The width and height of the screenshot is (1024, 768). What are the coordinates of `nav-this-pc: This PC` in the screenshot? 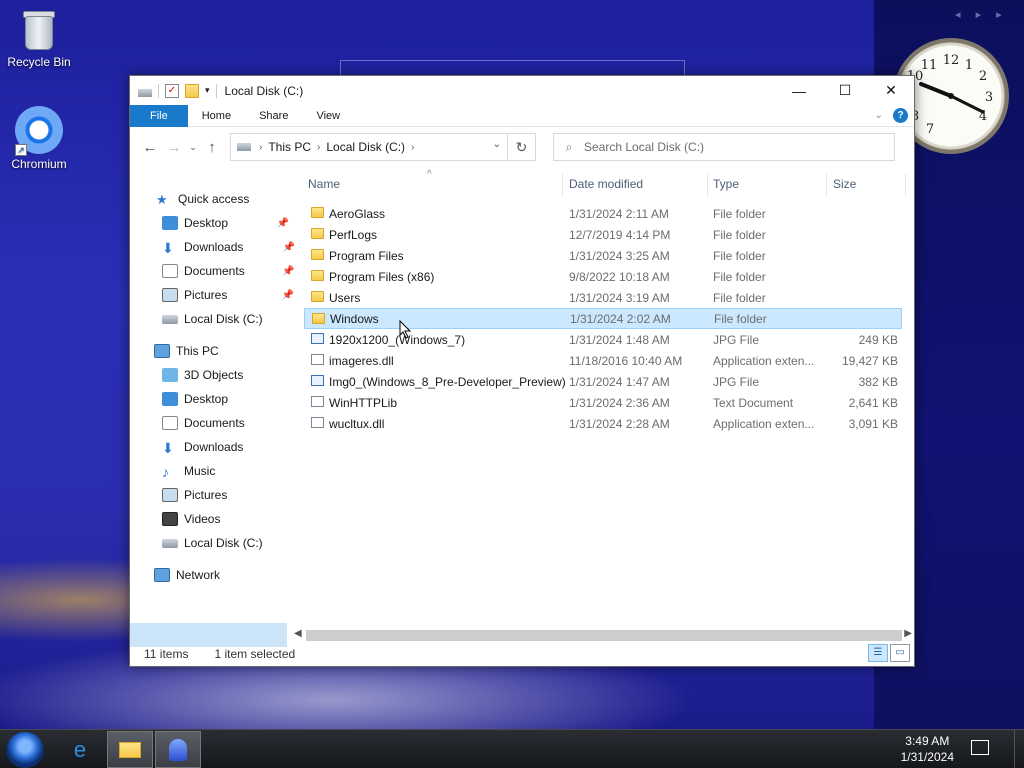 It's located at (186, 351).